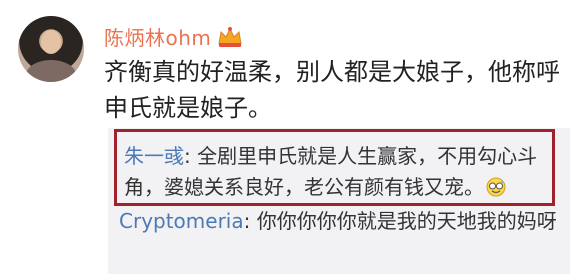 This screenshot has width=575, height=276. I want to click on reply-item: Cryptomeria: 你你你你你就是我的天地我的妈呀, so click(339, 221).